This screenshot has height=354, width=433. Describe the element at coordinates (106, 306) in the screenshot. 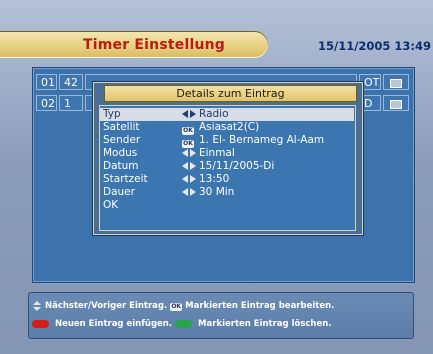

I see `help-text: Nächster/Voriger Eintrag.` at that location.